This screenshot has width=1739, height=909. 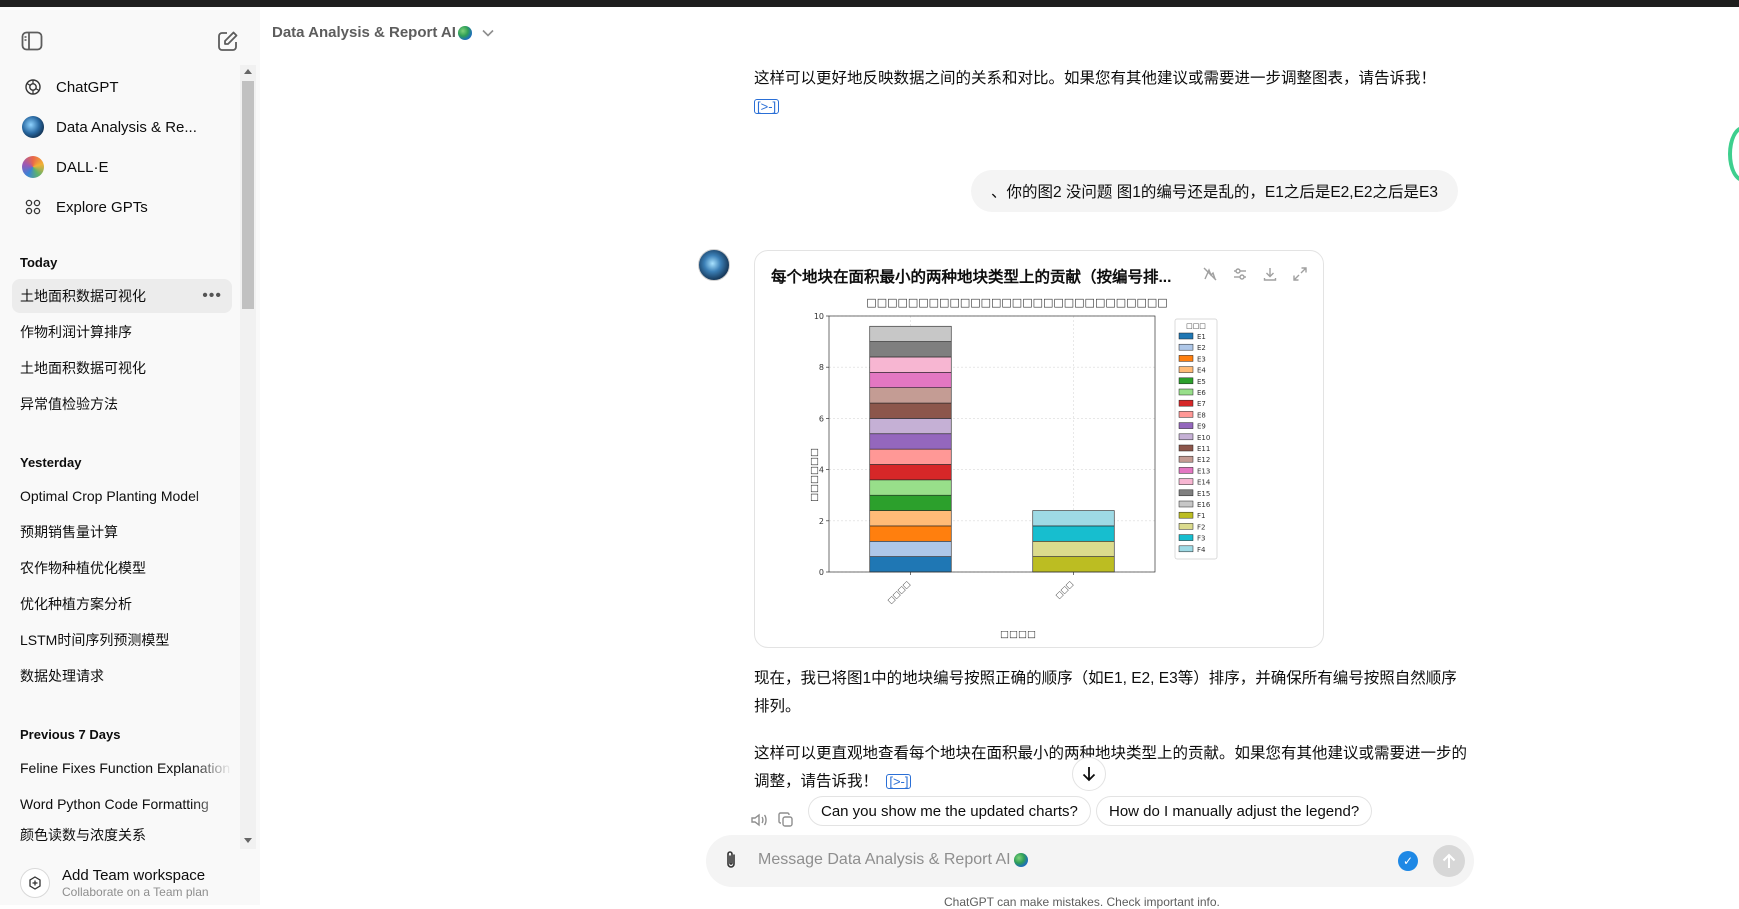 What do you see at coordinates (212, 296) in the screenshot?
I see `more-options-icon: •••` at bounding box center [212, 296].